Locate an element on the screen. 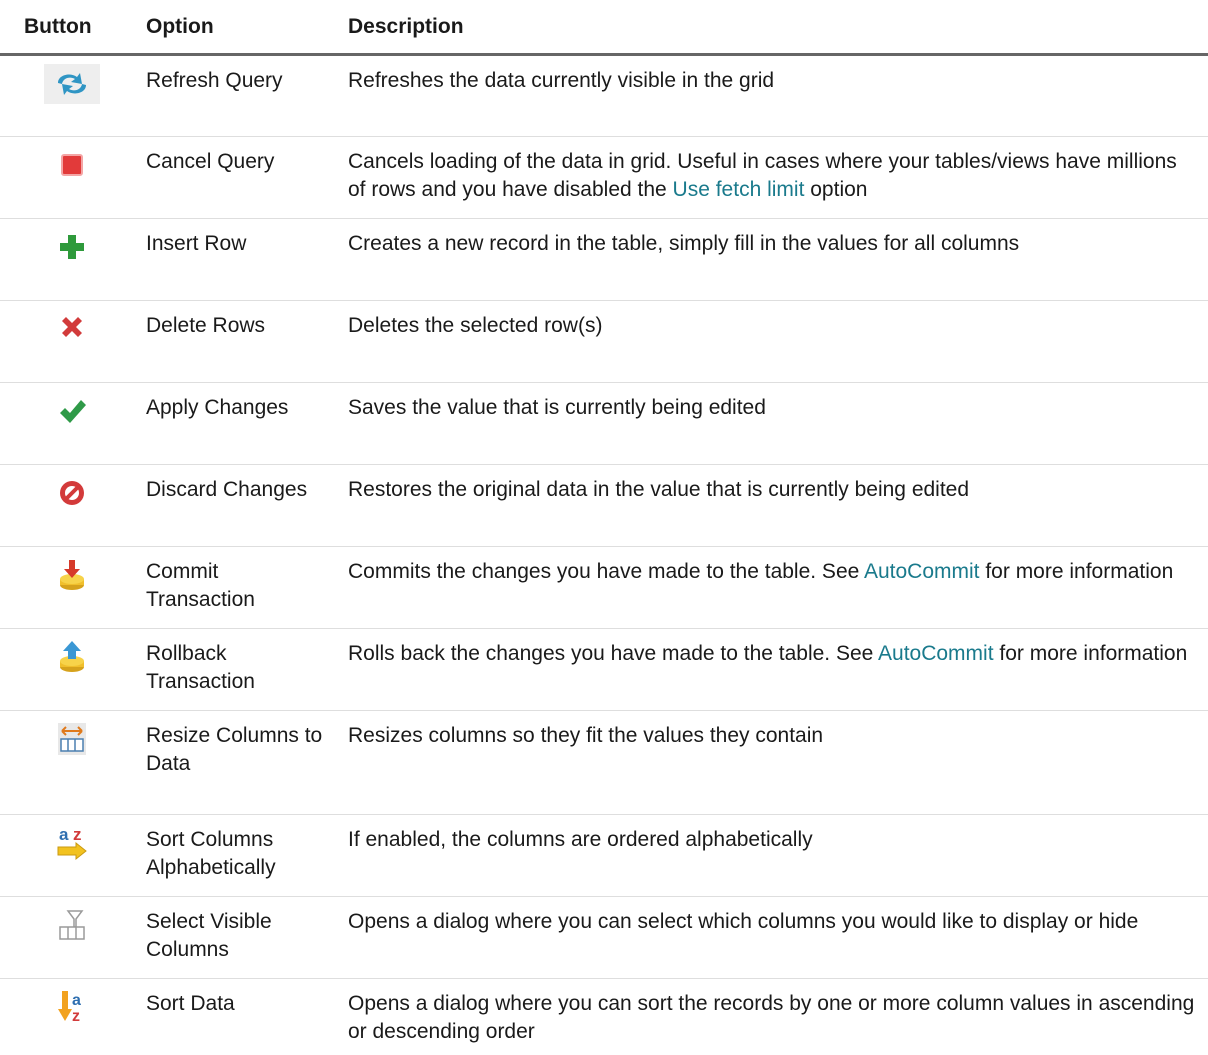 Image resolution: width=1208 pixels, height=1055 pixels. option-label: Rollback Transaction is located at coordinates (237, 669).